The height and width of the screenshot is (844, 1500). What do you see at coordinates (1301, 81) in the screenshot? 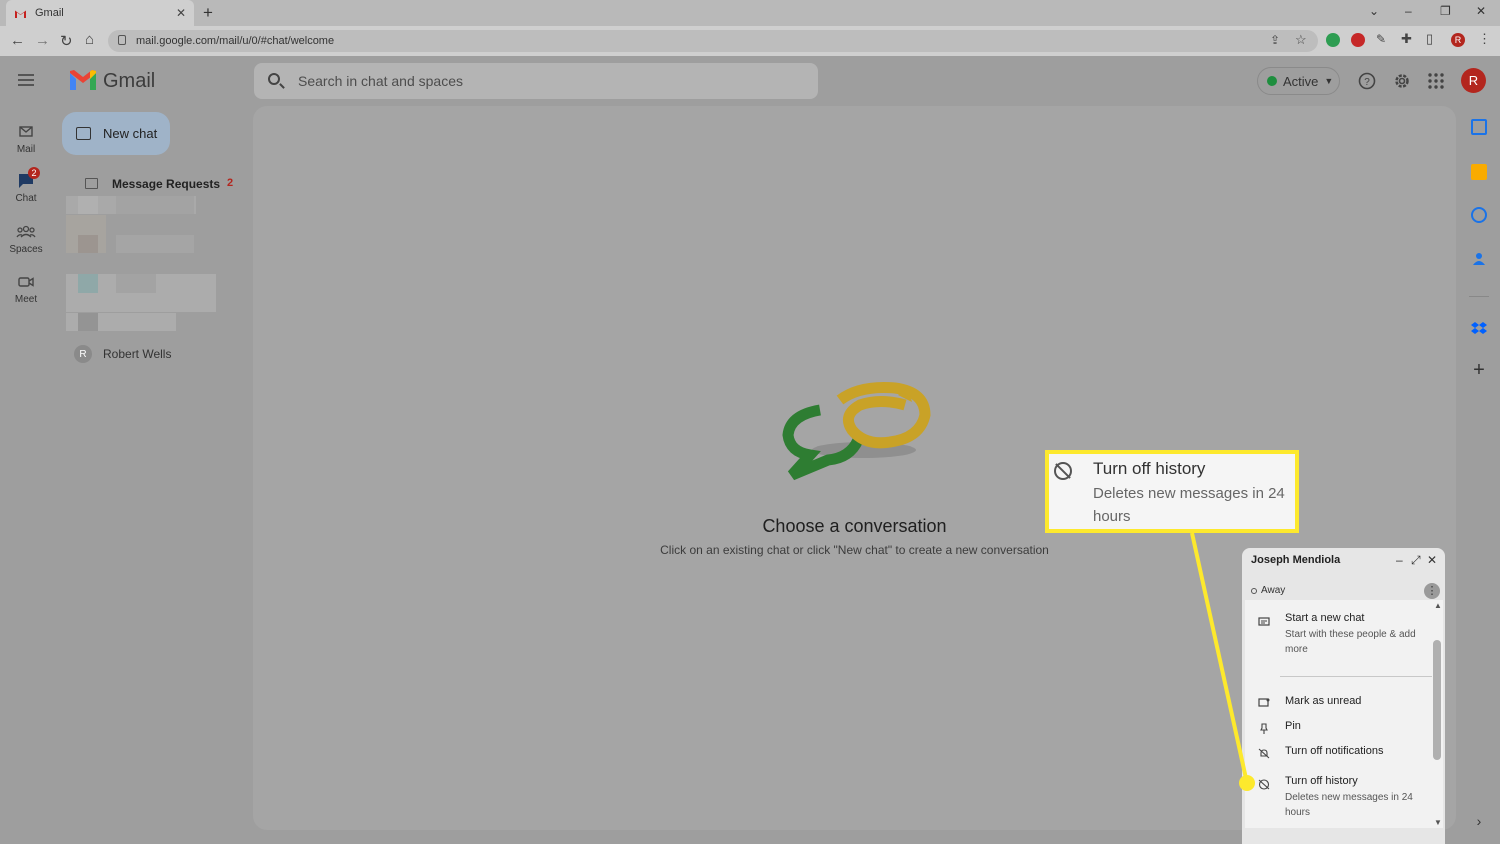
I see `status-label: Active` at bounding box center [1301, 81].